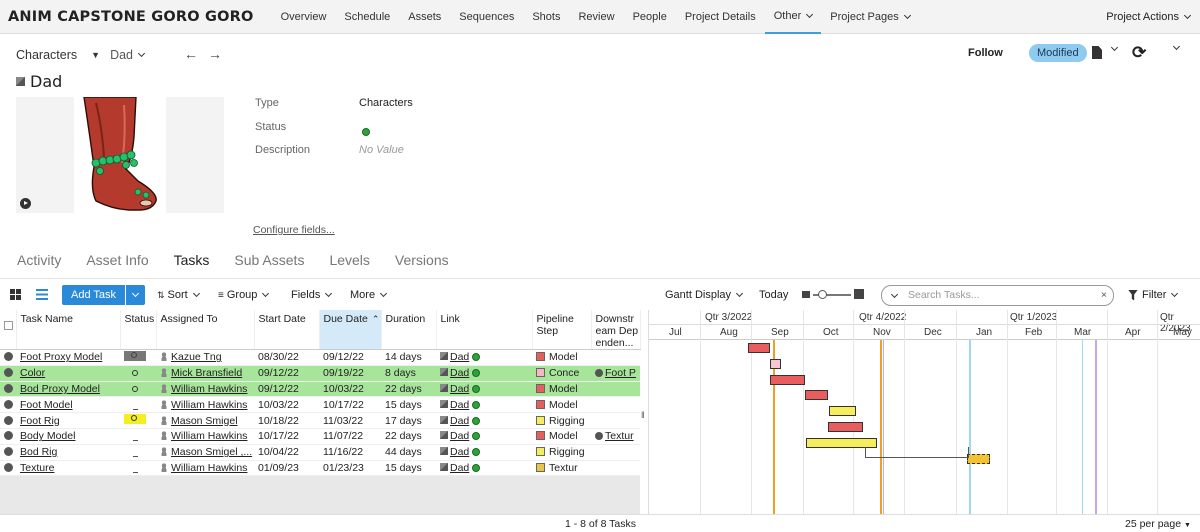 Image resolution: width=1200 pixels, height=532 pixels. What do you see at coordinates (61, 357) in the screenshot?
I see `task-name-link: Foot Proxy Model` at bounding box center [61, 357].